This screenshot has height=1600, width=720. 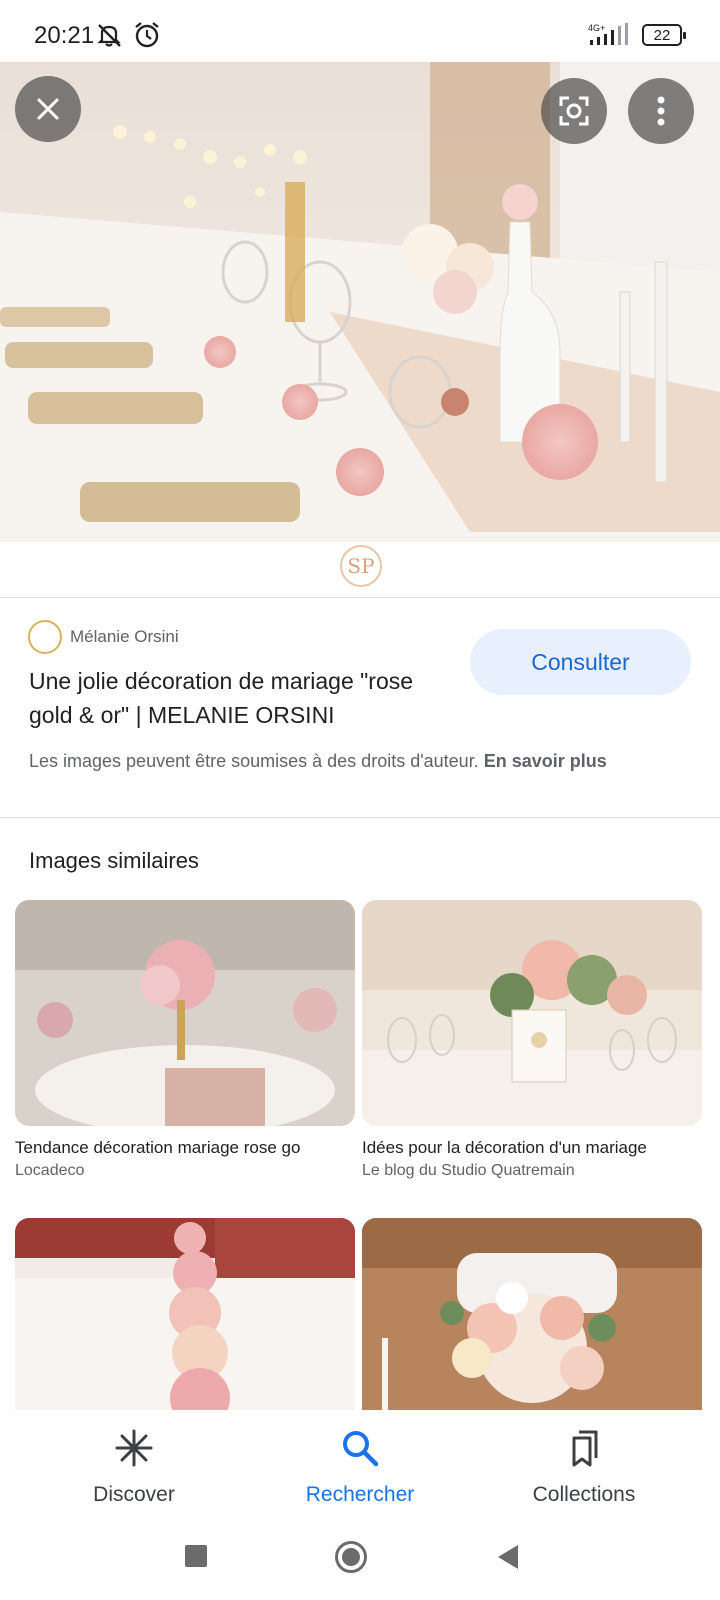 I want to click on more-options-button, so click(x=661, y=111).